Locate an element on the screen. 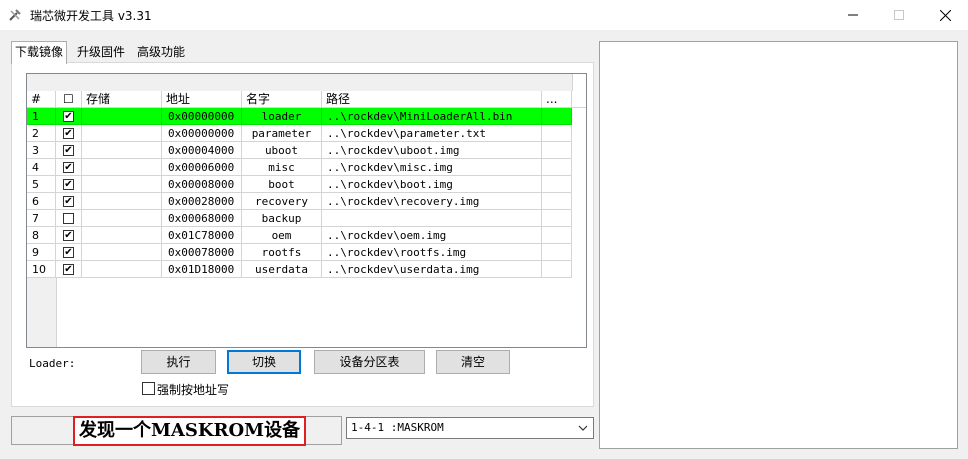  table-row: 8 ✔ 0x01C78000 oem ..\rockdev\oem.img is located at coordinates (299, 235).